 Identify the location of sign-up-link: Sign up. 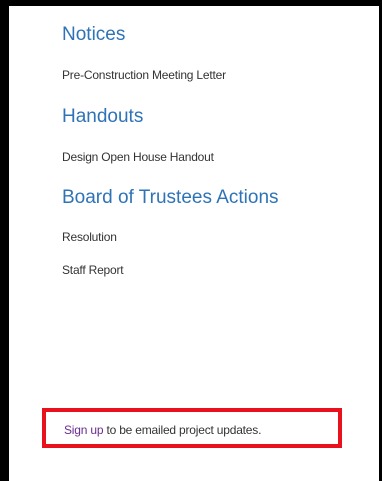
(84, 430).